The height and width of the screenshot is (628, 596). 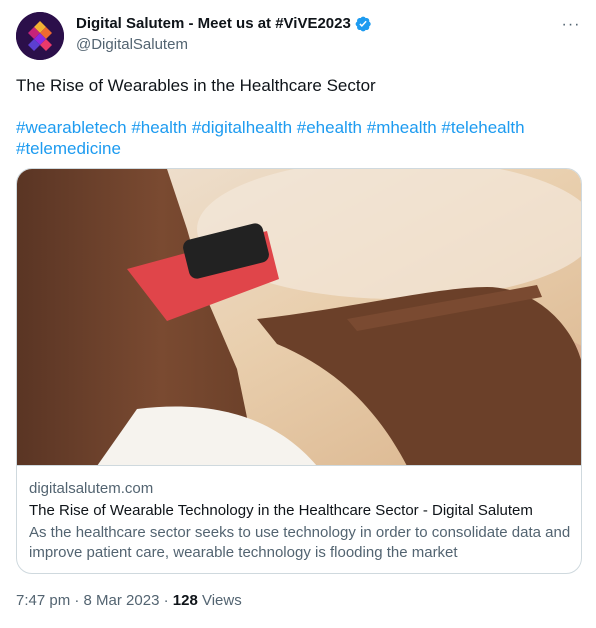 I want to click on hashtag-link: #wearabletech, so click(x=71, y=127).